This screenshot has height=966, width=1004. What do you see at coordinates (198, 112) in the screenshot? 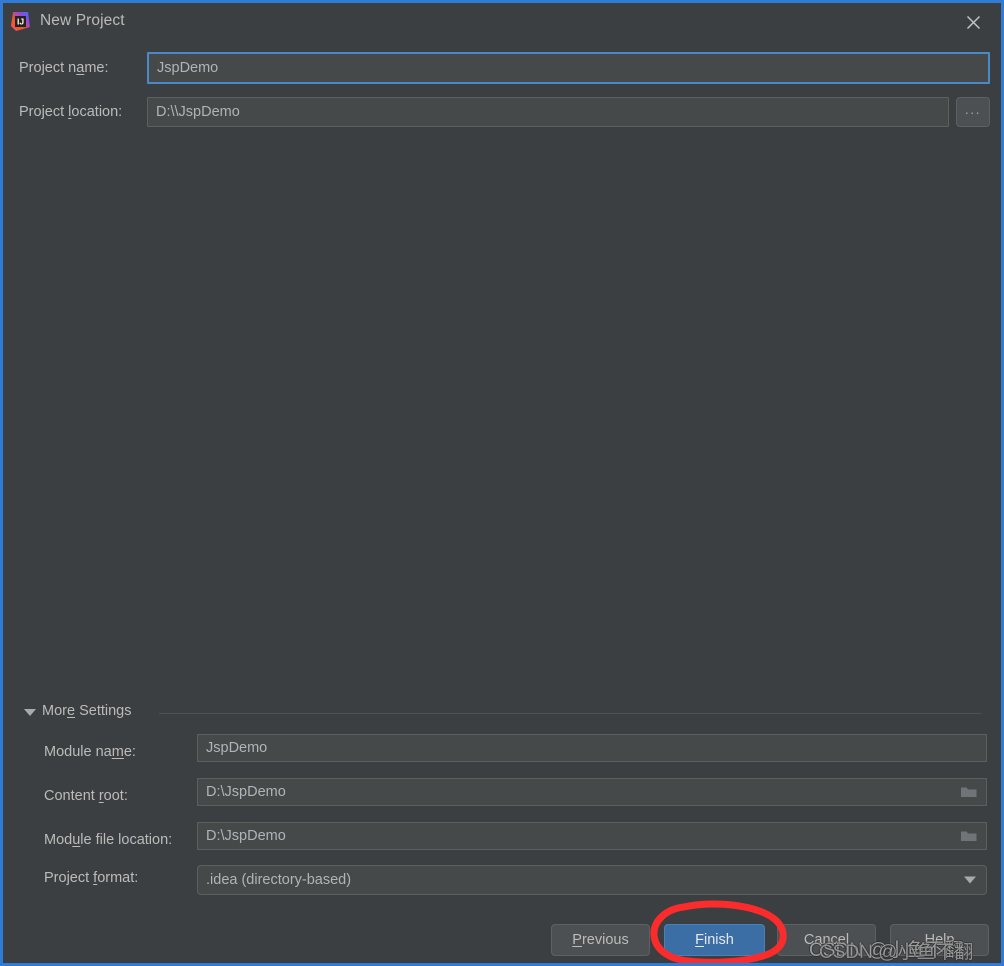
I see `project-location-value: D:\\JspDemo` at bounding box center [198, 112].